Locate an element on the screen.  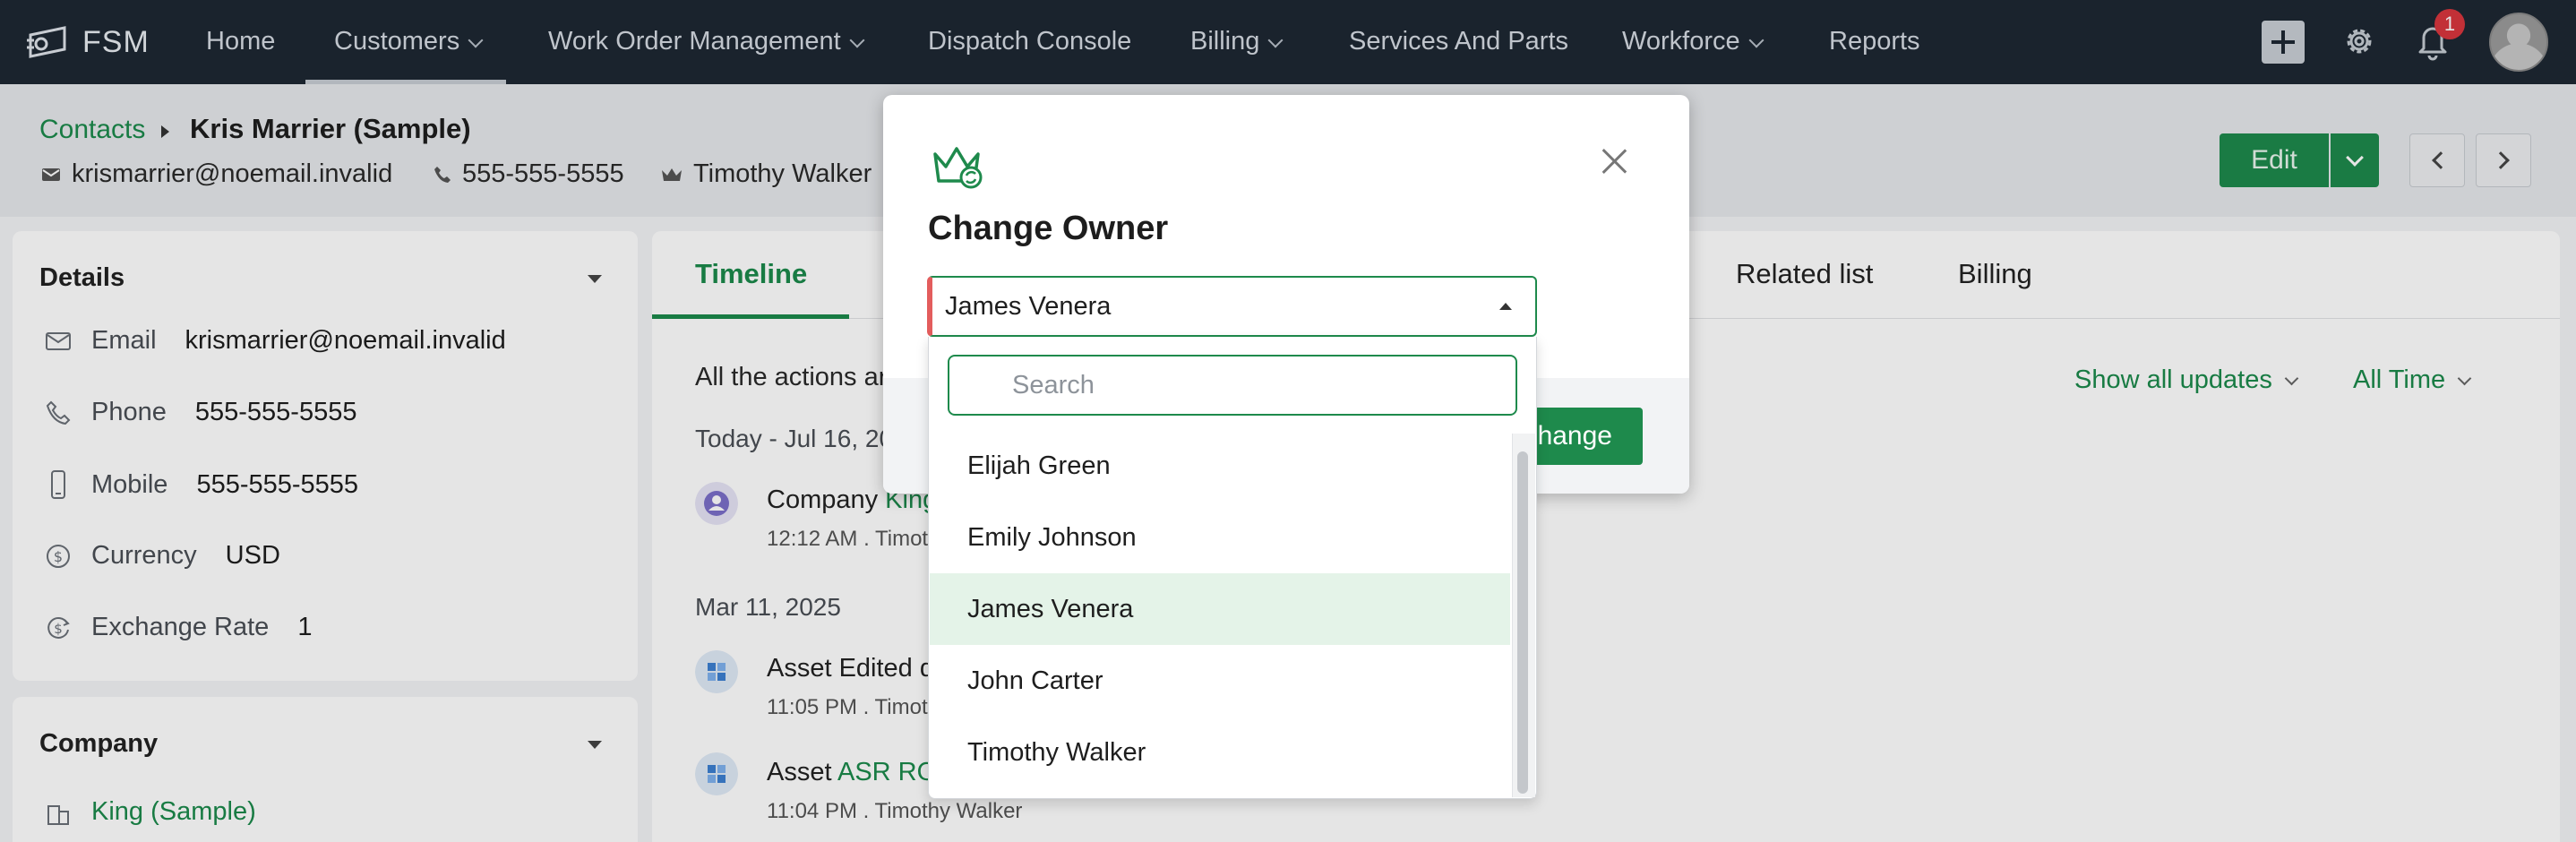
owner-option: Emily Johnson is located at coordinates (1220, 537).